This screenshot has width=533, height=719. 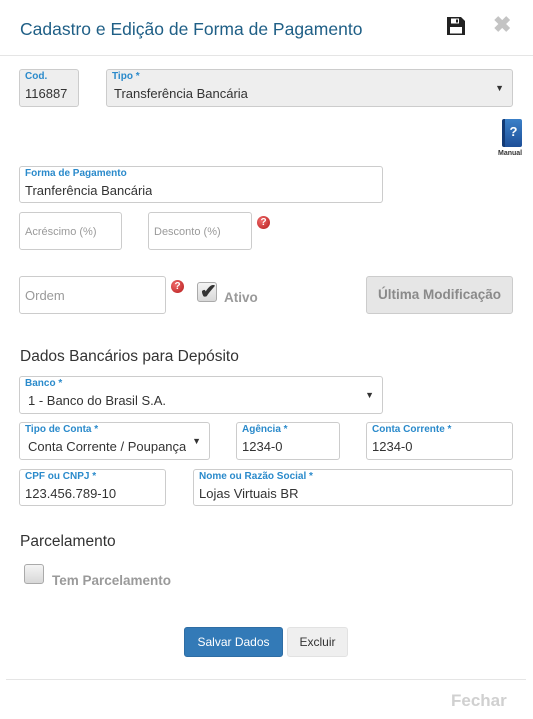 I want to click on tipo-value: Transferência Bancária, so click(x=181, y=93).